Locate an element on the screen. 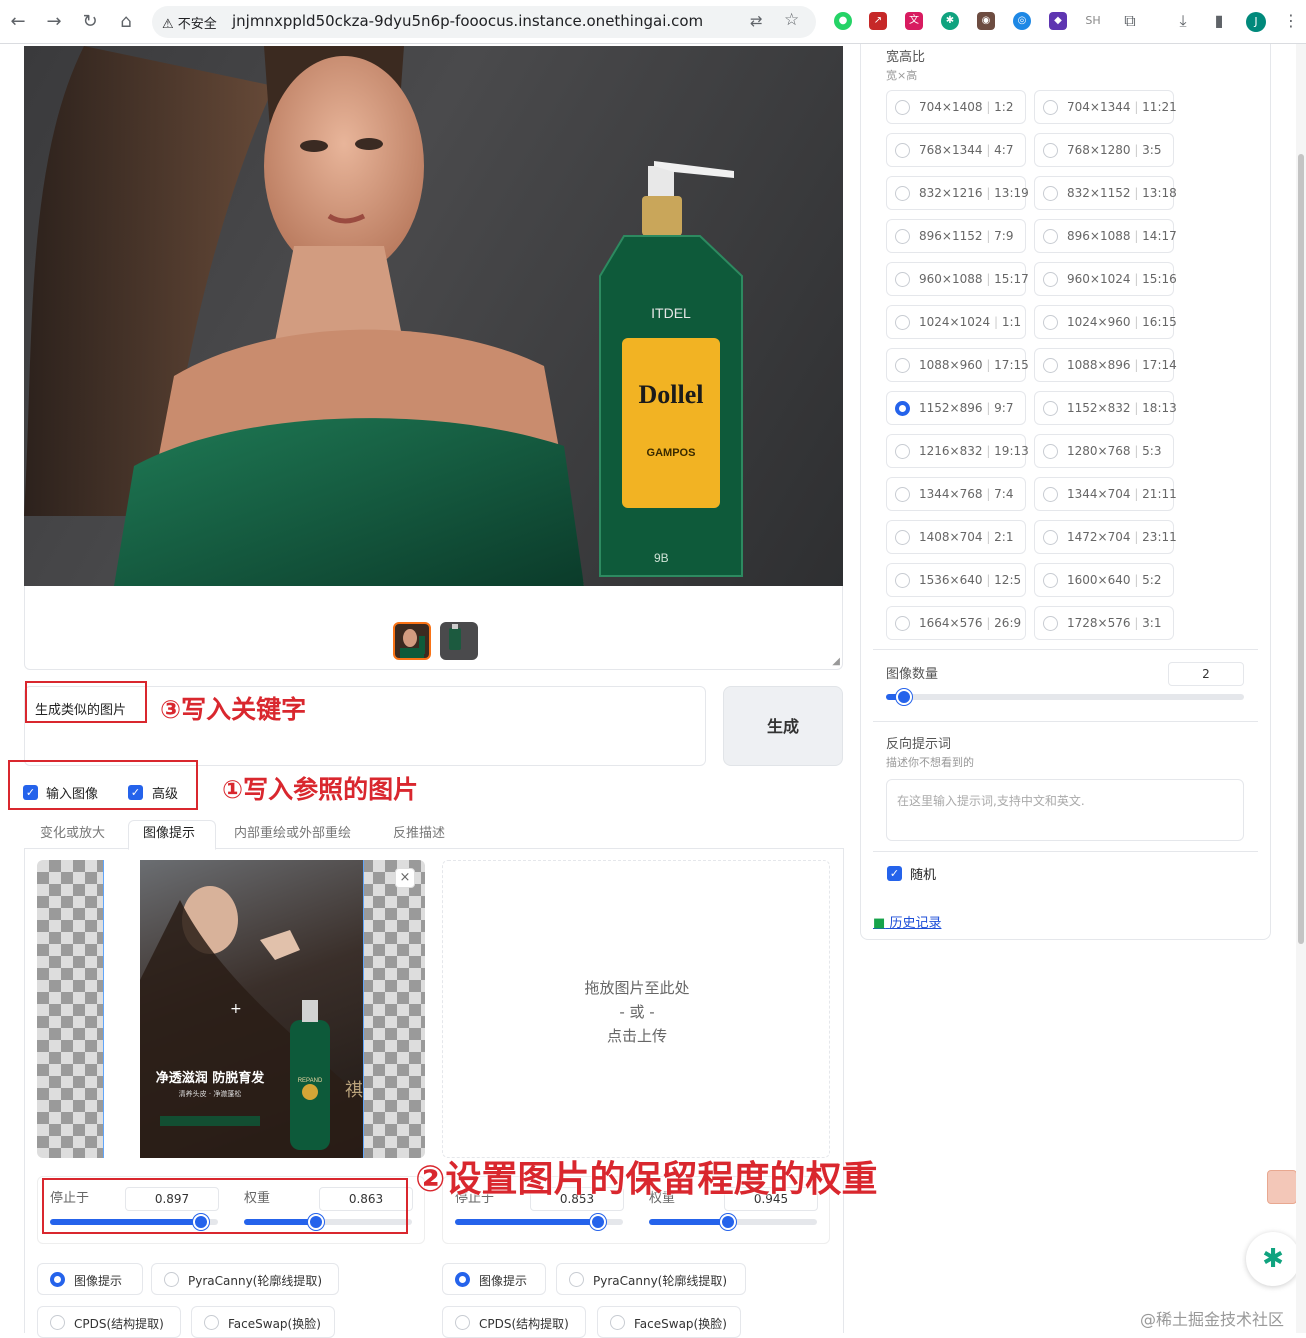  aspect-option: 1280×768 | 5:3 is located at coordinates (1104, 451).